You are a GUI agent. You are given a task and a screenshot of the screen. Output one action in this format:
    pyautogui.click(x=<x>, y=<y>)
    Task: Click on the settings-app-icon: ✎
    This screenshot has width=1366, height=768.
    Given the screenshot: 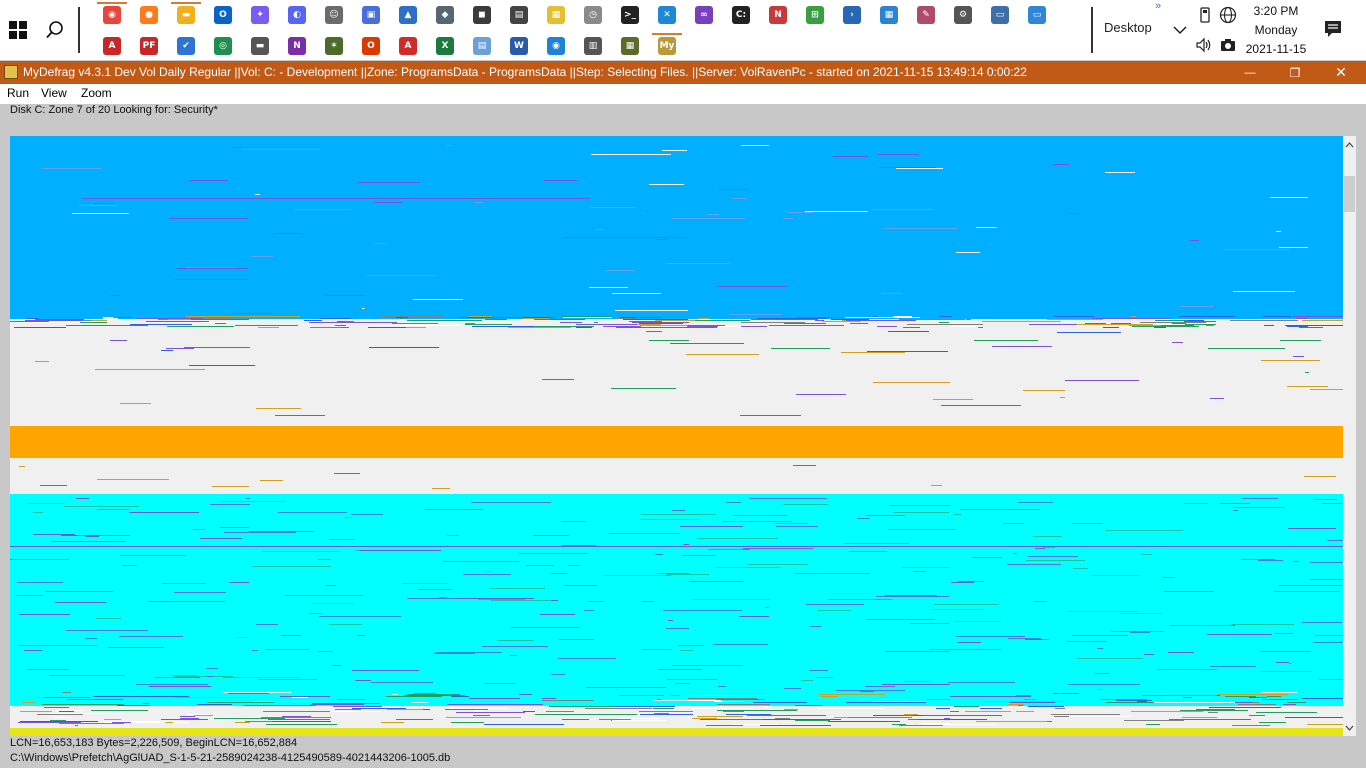 What is the action you would take?
    pyautogui.click(x=926, y=15)
    